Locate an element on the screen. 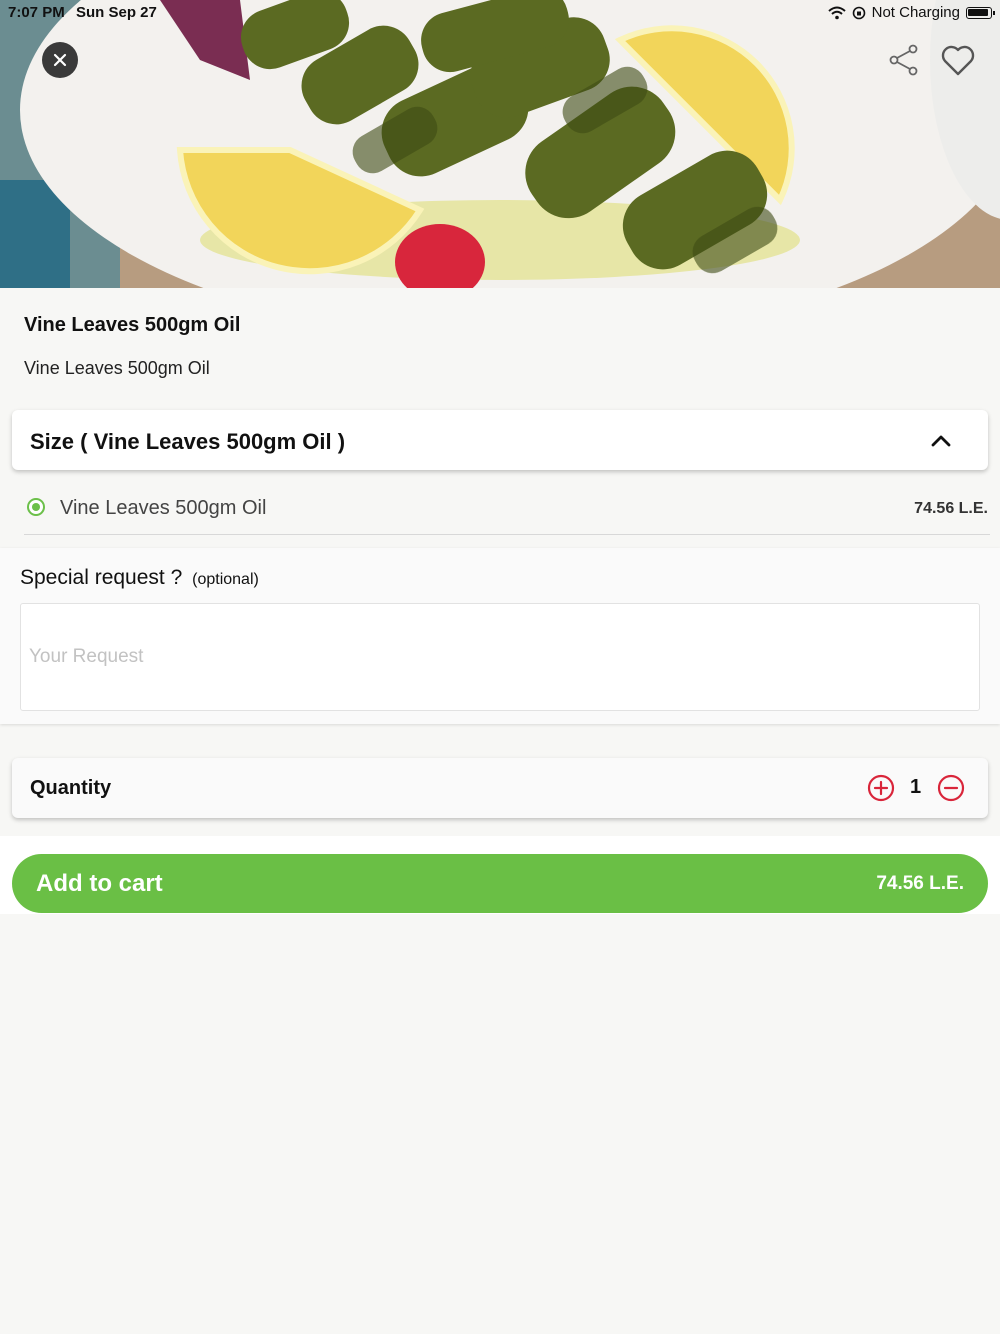  special-request-section: Special request ? (optional) is located at coordinates (500, 636).